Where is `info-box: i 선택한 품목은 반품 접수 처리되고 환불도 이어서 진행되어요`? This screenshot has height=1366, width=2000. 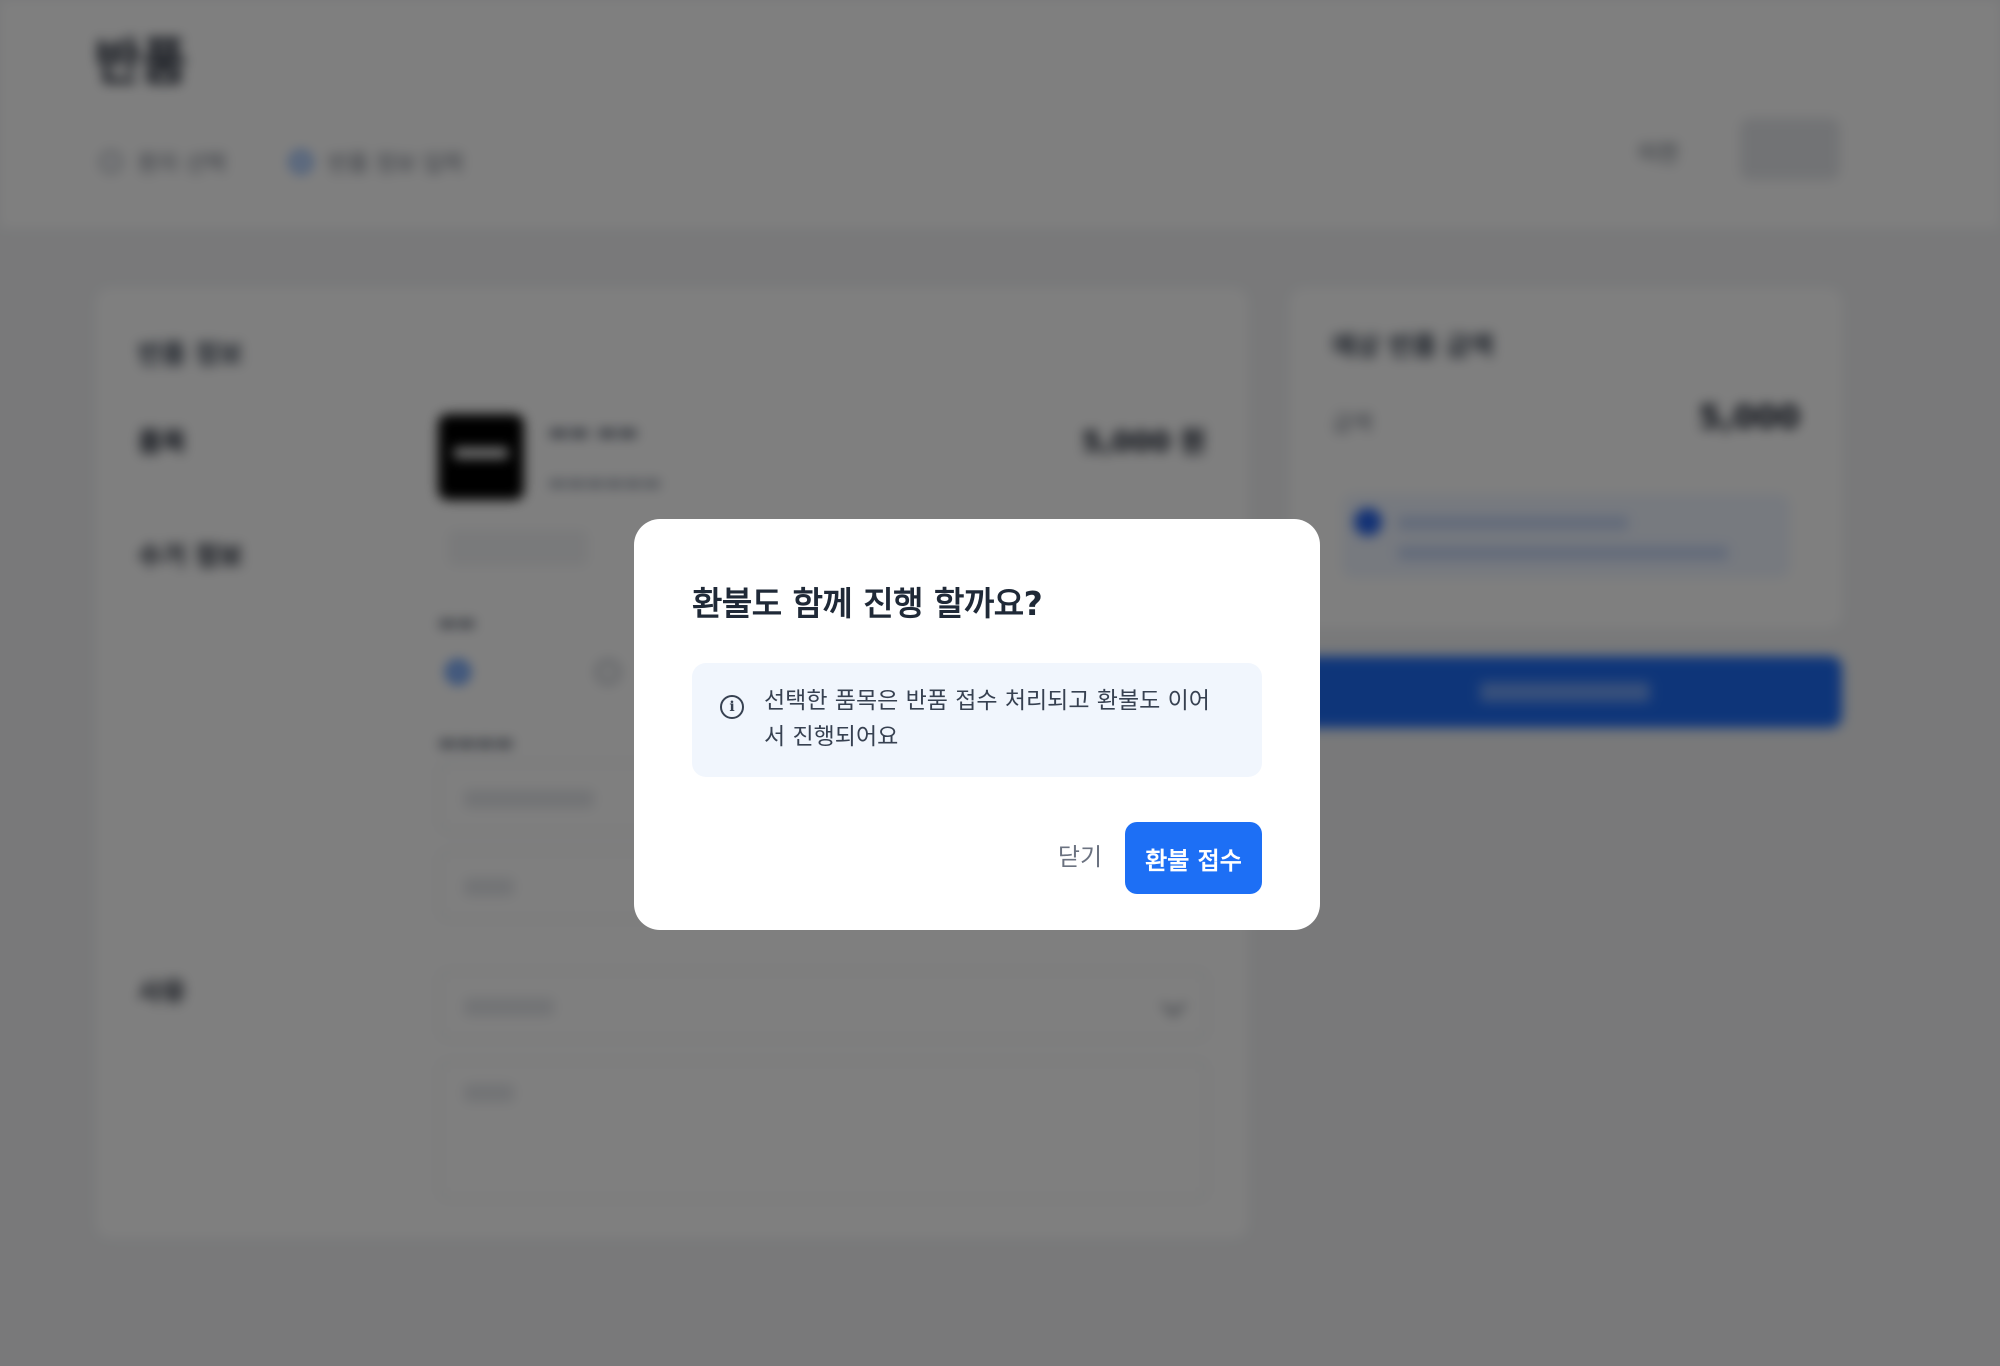 info-box: i 선택한 품목은 반품 접수 처리되고 환불도 이어서 진행되어요 is located at coordinates (977, 720).